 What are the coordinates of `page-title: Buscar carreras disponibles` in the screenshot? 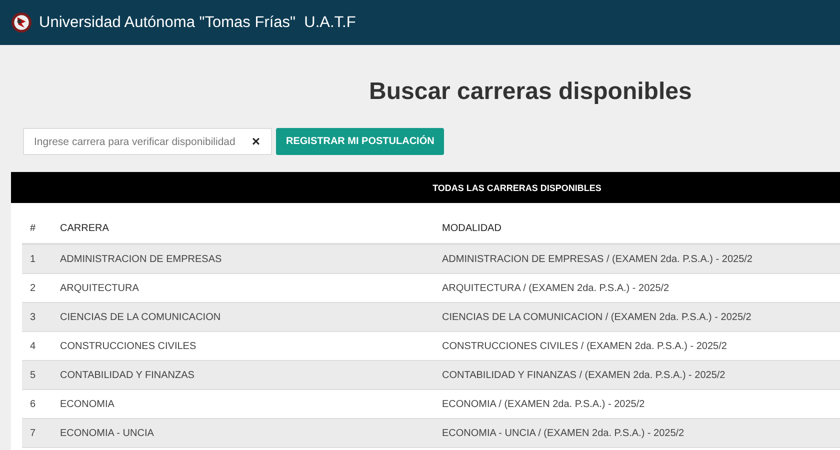 It's located at (531, 92).